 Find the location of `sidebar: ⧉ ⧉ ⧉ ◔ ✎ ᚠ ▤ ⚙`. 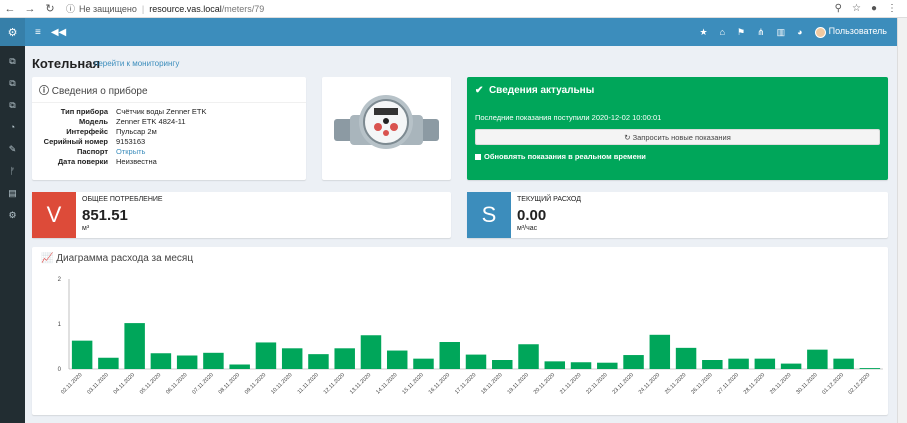

sidebar: ⧉ ⧉ ⧉ ◔ ✎ ᚠ ▤ ⚙ is located at coordinates (12, 234).